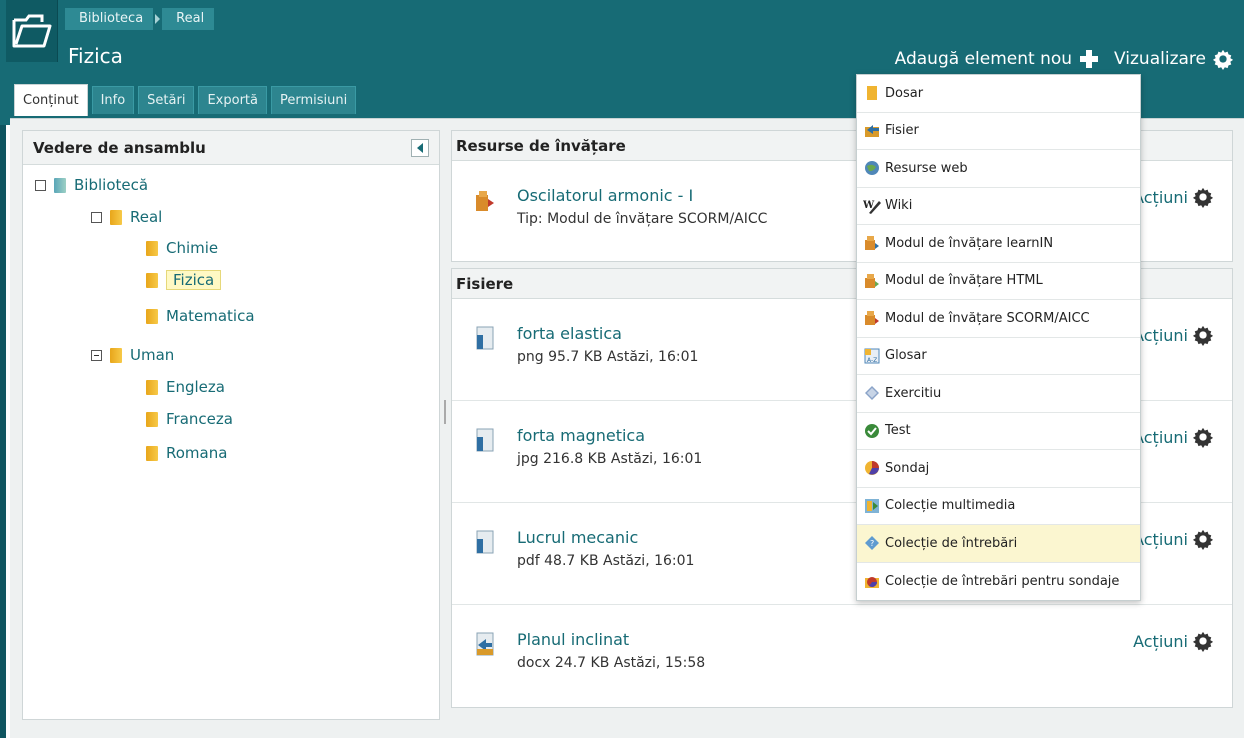 This screenshot has width=1244, height=738. What do you see at coordinates (872, 468) in the screenshot?
I see `survey-icon` at bounding box center [872, 468].